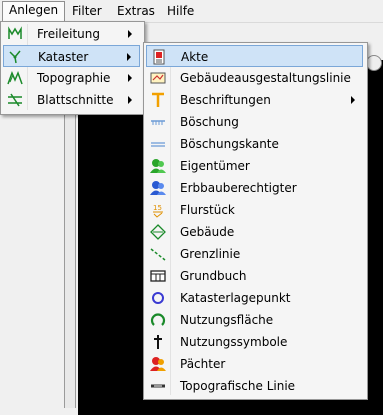  I want to click on svg-text: 15, so click(157, 208).